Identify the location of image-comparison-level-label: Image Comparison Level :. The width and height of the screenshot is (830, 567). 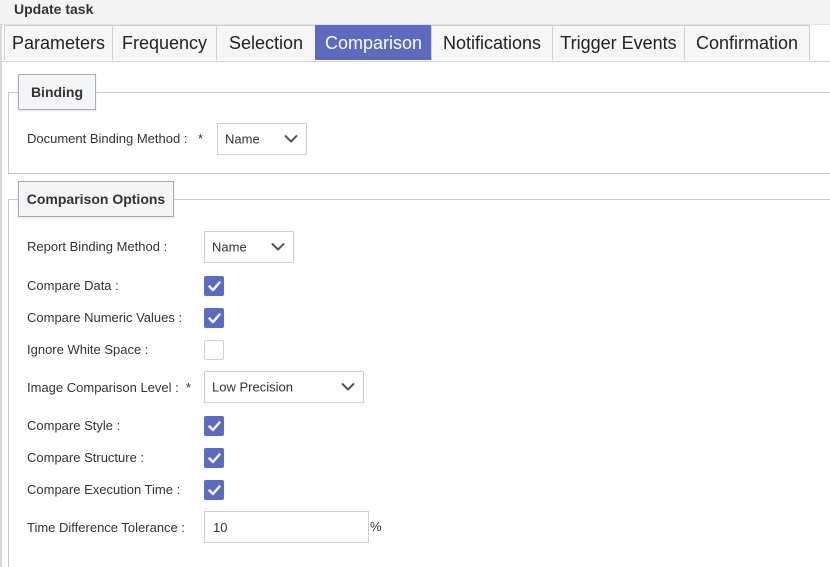
(103, 387).